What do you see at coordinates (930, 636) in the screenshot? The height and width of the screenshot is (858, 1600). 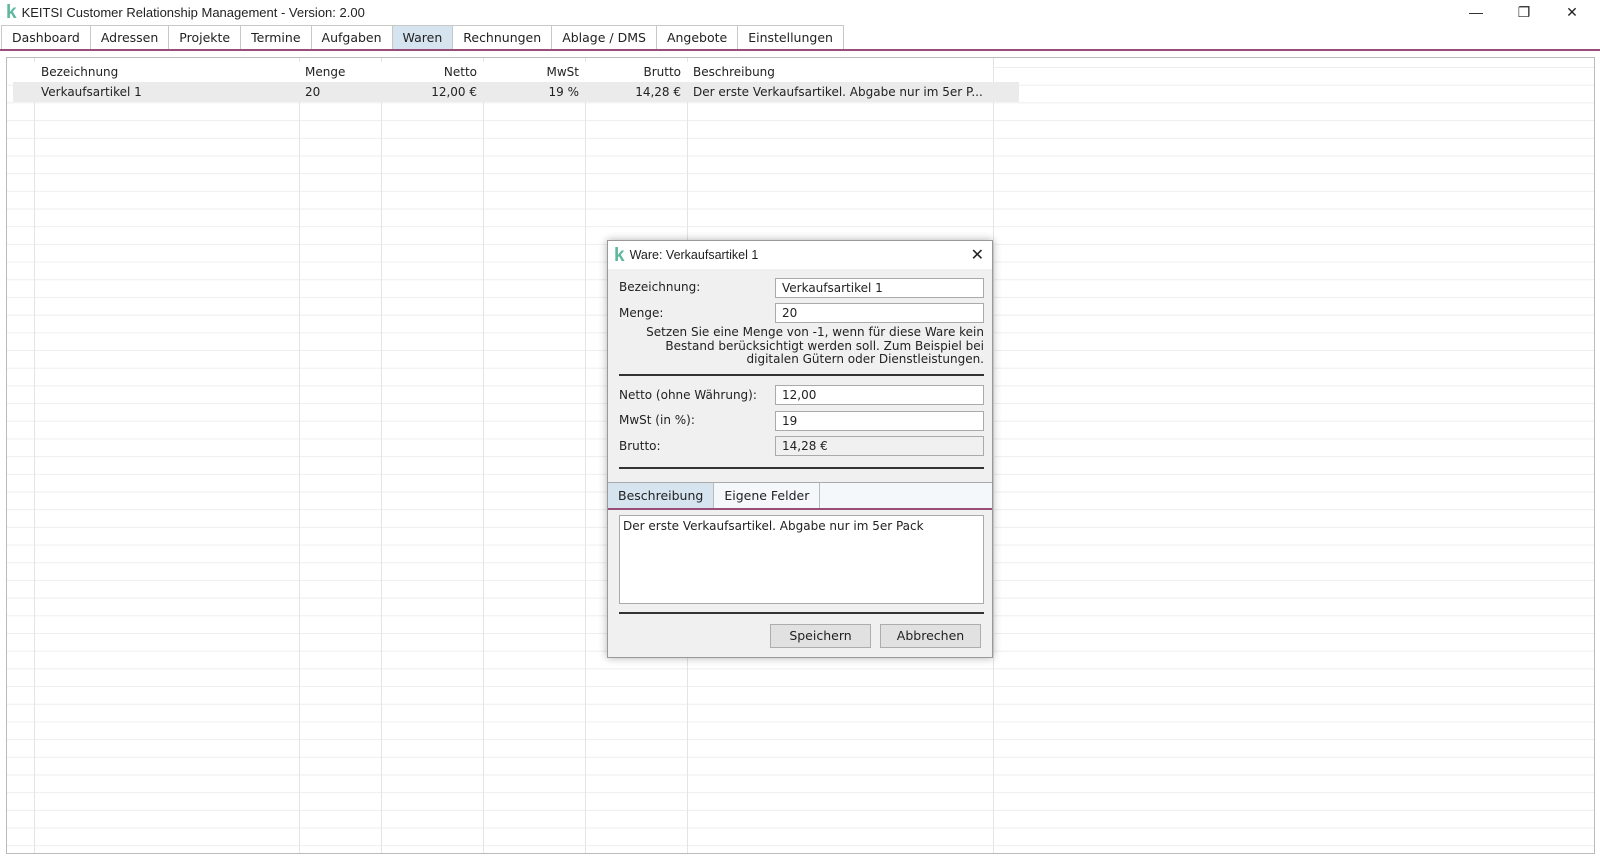 I see `cancel-button: Abbrechen` at bounding box center [930, 636].